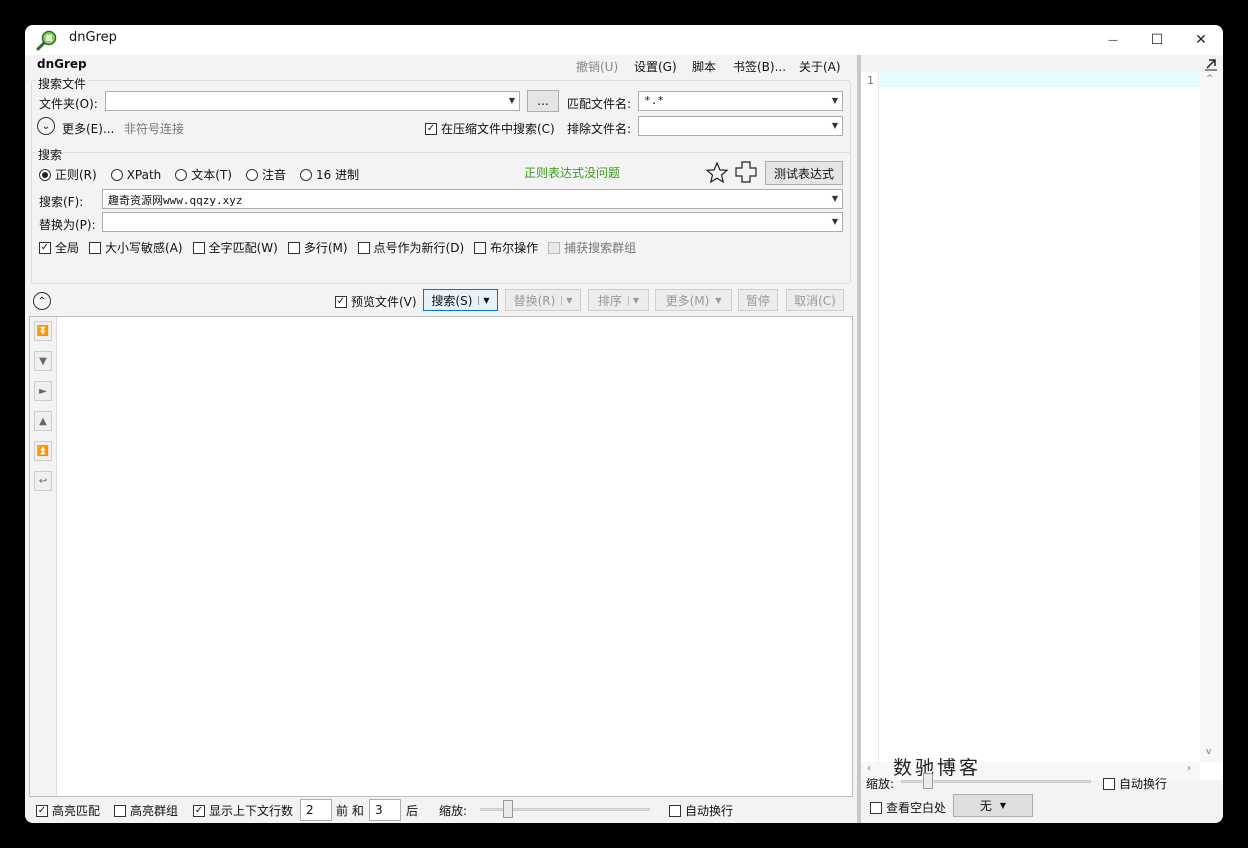  Describe the element at coordinates (704, 66) in the screenshot. I see `menu-script: 脚本` at that location.